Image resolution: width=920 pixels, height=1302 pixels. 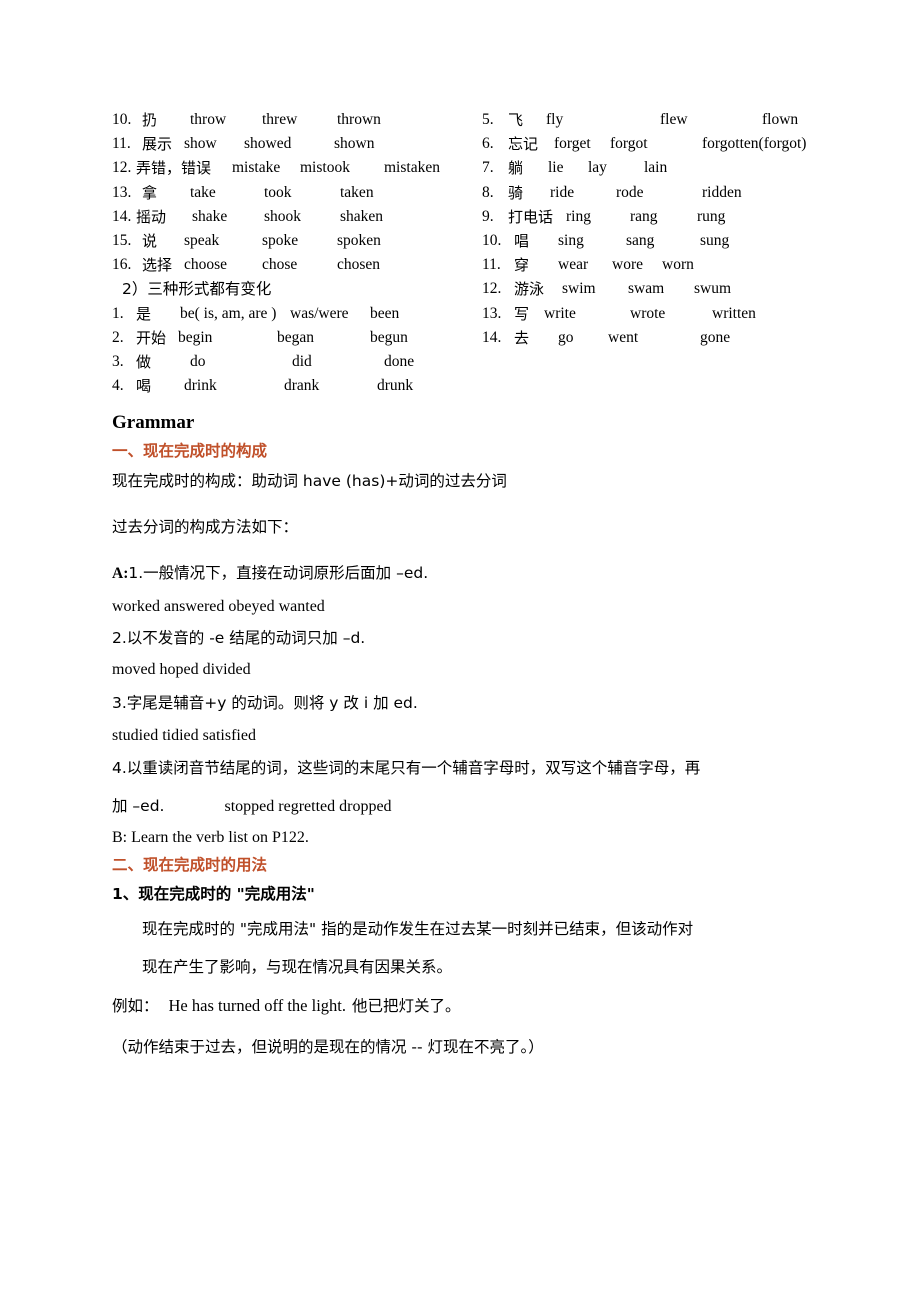 I want to click on example-label: 例如：, so click(x=135, y=1006).